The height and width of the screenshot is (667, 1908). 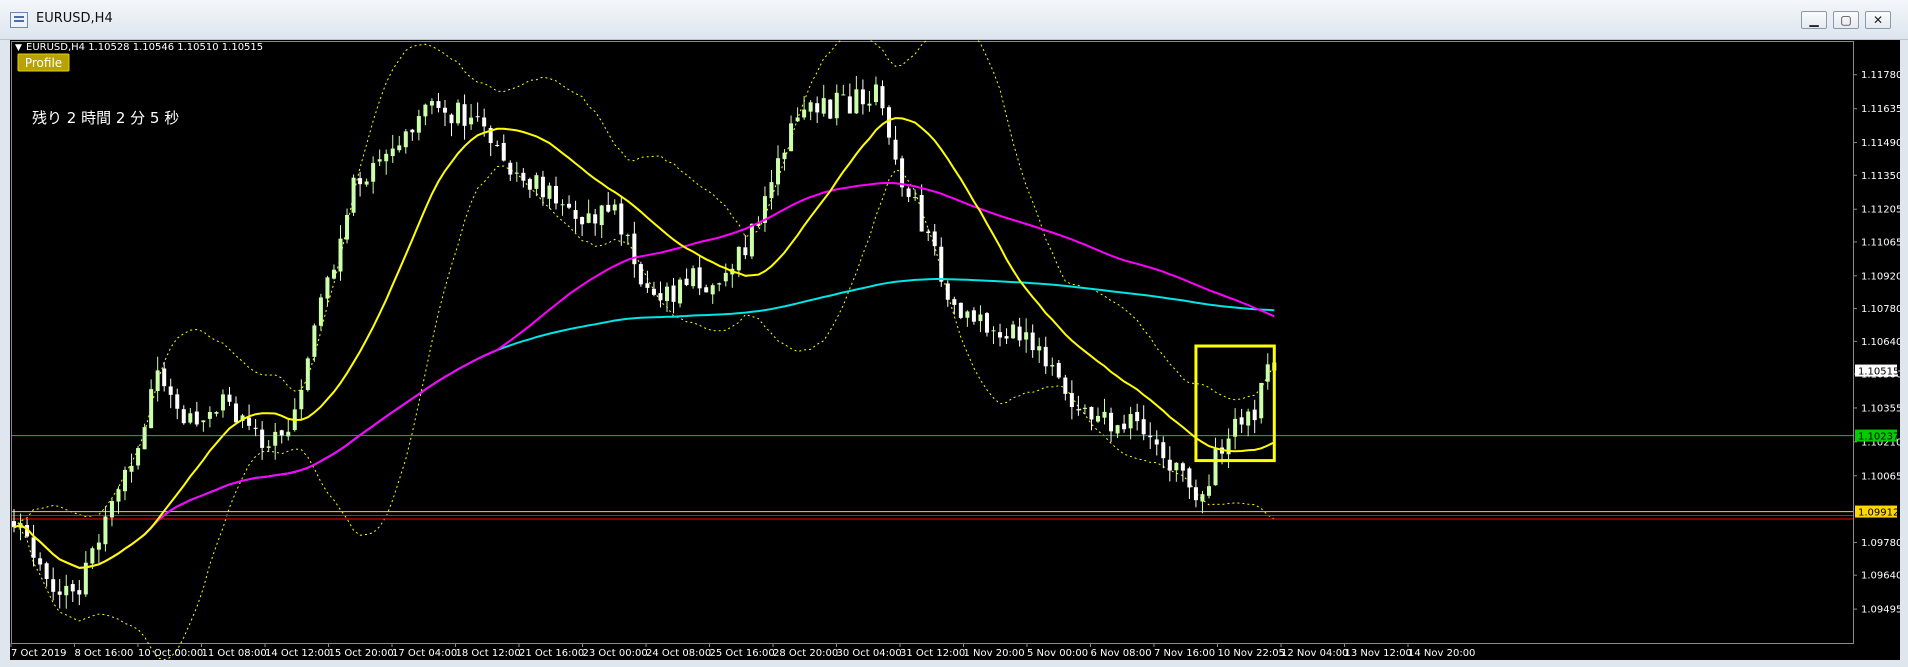 I want to click on y-tick-label: 1.09640, so click(x=1880, y=576).